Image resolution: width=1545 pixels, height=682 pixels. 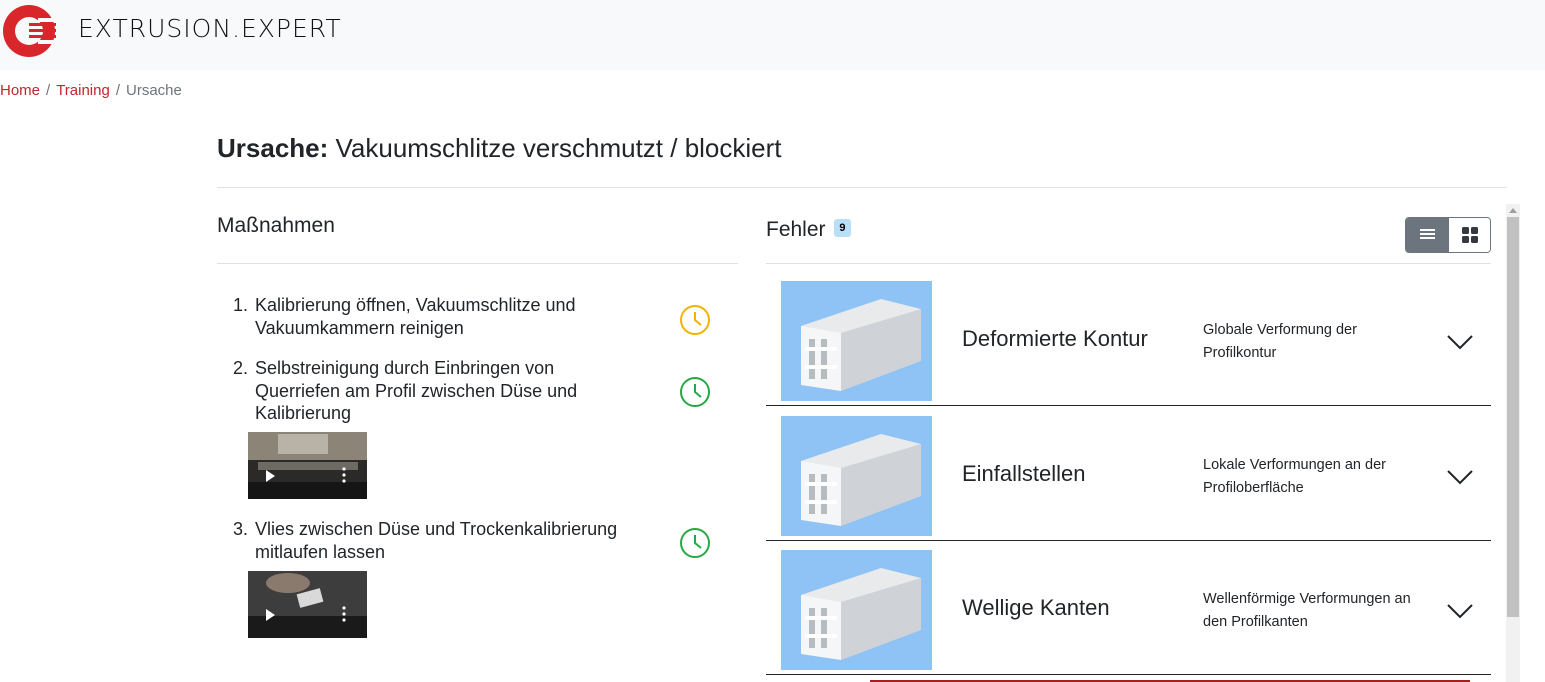 What do you see at coordinates (241, 368) in the screenshot?
I see `massnahme-number: 2.` at bounding box center [241, 368].